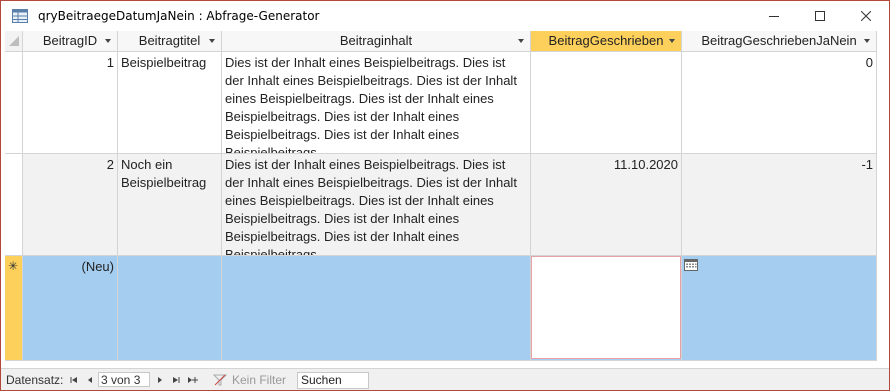 The image size is (890, 391). What do you see at coordinates (70, 205) in the screenshot?
I see `cell-beitragid: 2` at bounding box center [70, 205].